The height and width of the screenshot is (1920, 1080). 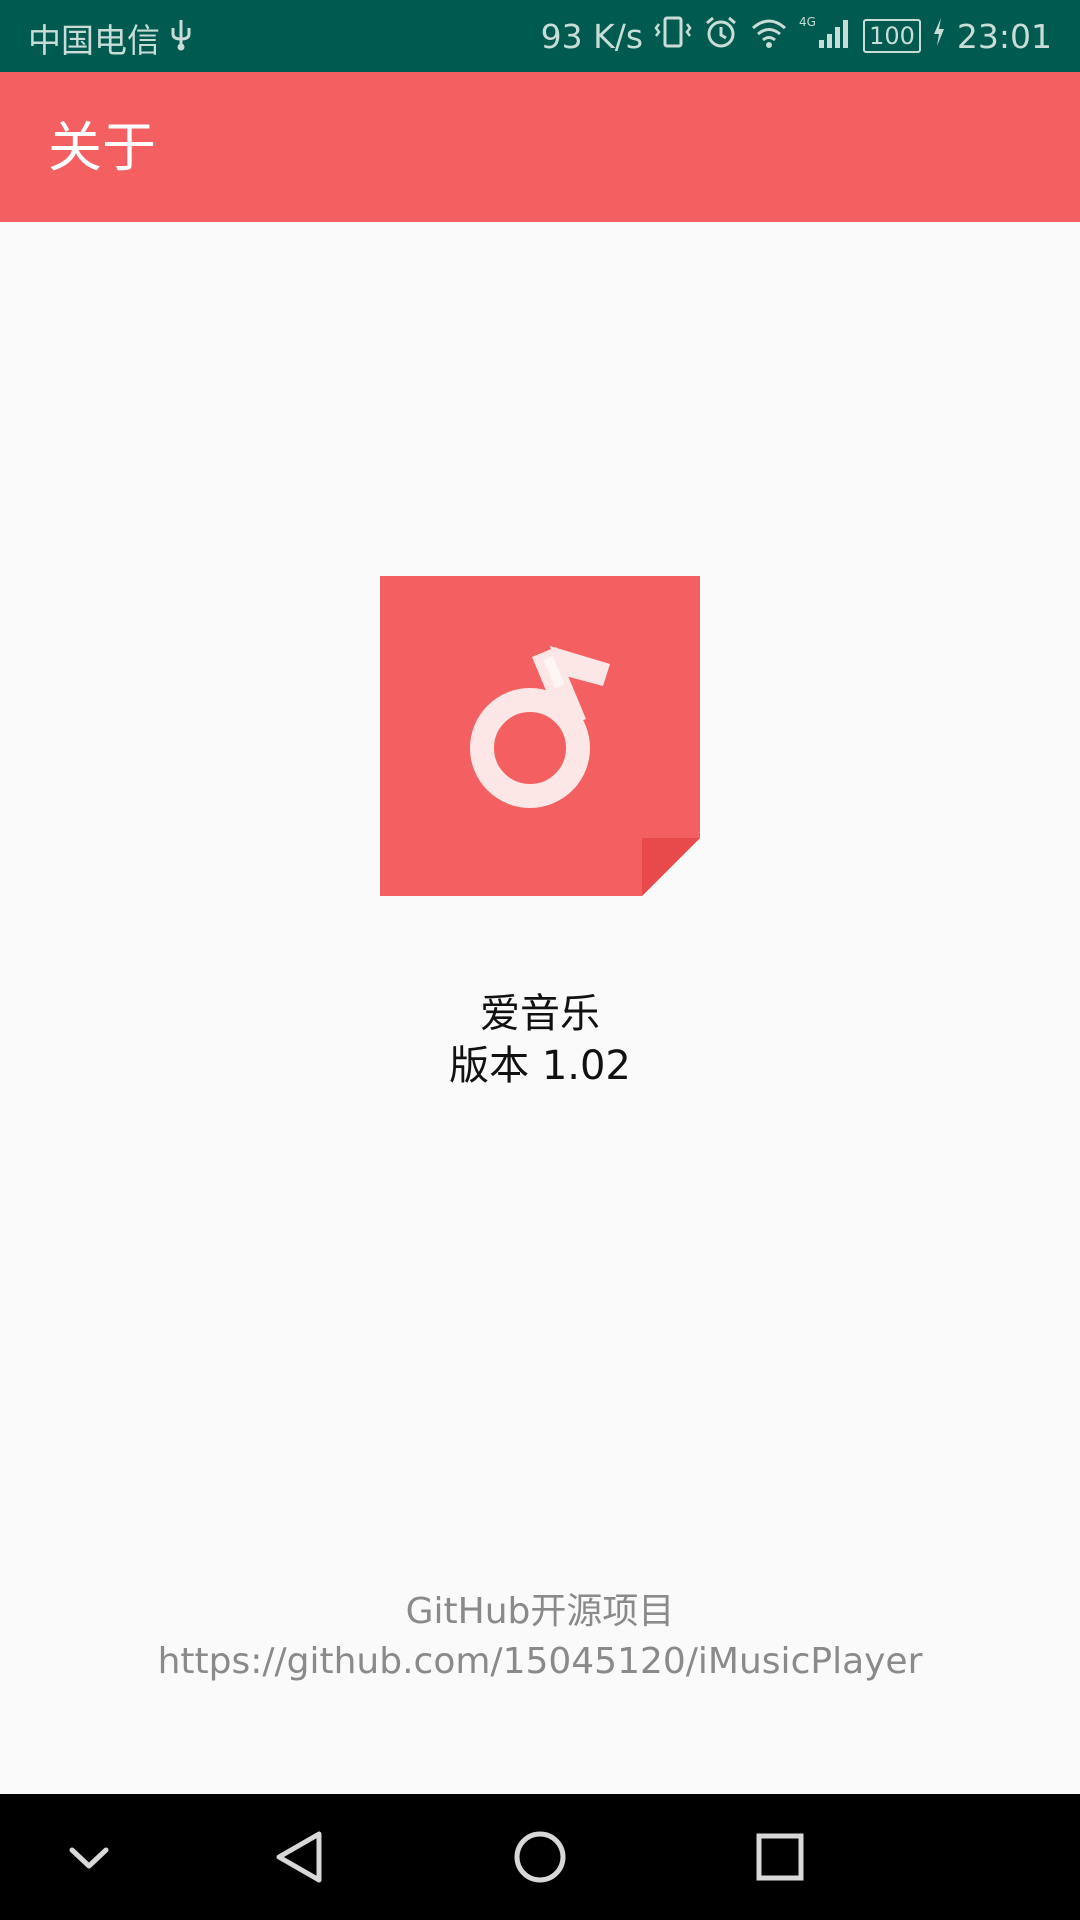 What do you see at coordinates (780, 1857) in the screenshot?
I see `recents-icon` at bounding box center [780, 1857].